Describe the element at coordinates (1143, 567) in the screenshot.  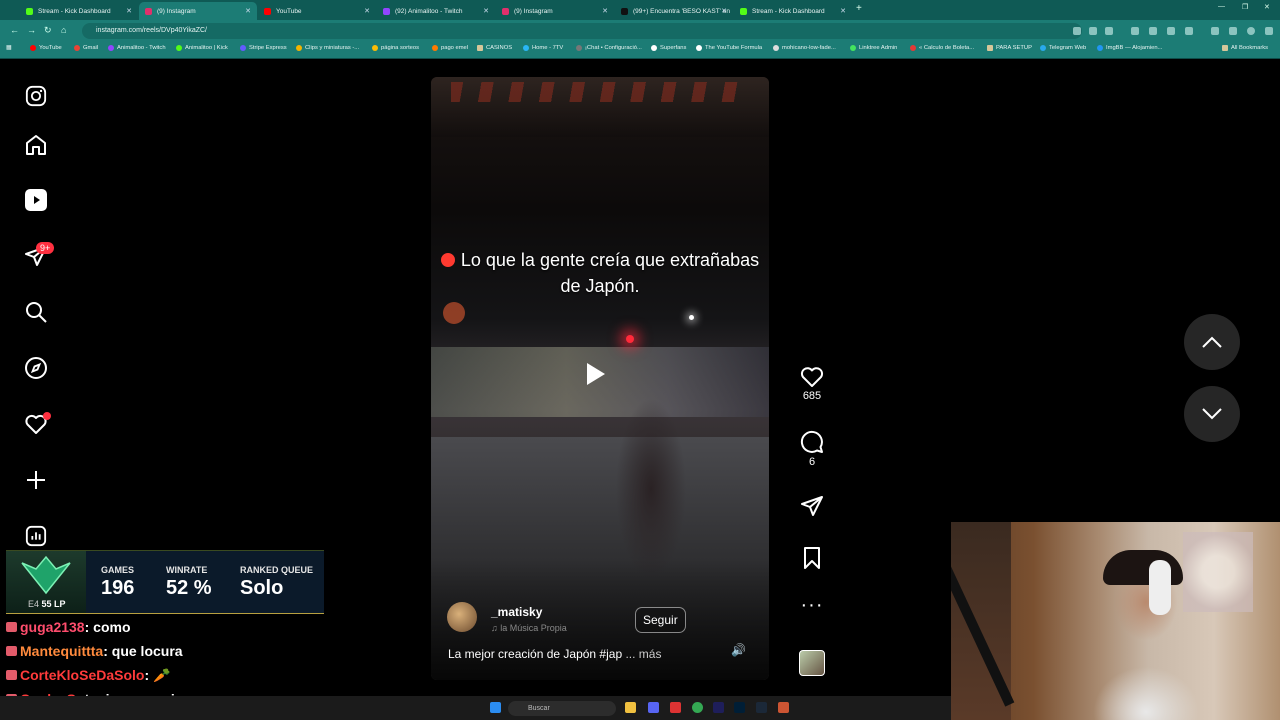
I see `webcam-scene` at that location.